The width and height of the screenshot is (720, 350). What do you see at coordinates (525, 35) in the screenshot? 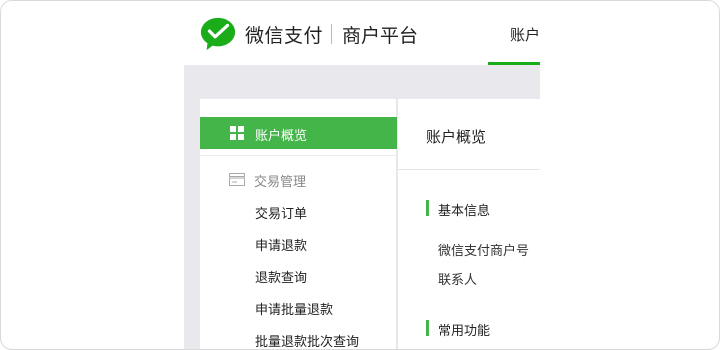
I see `tab-account-label: 账户` at bounding box center [525, 35].